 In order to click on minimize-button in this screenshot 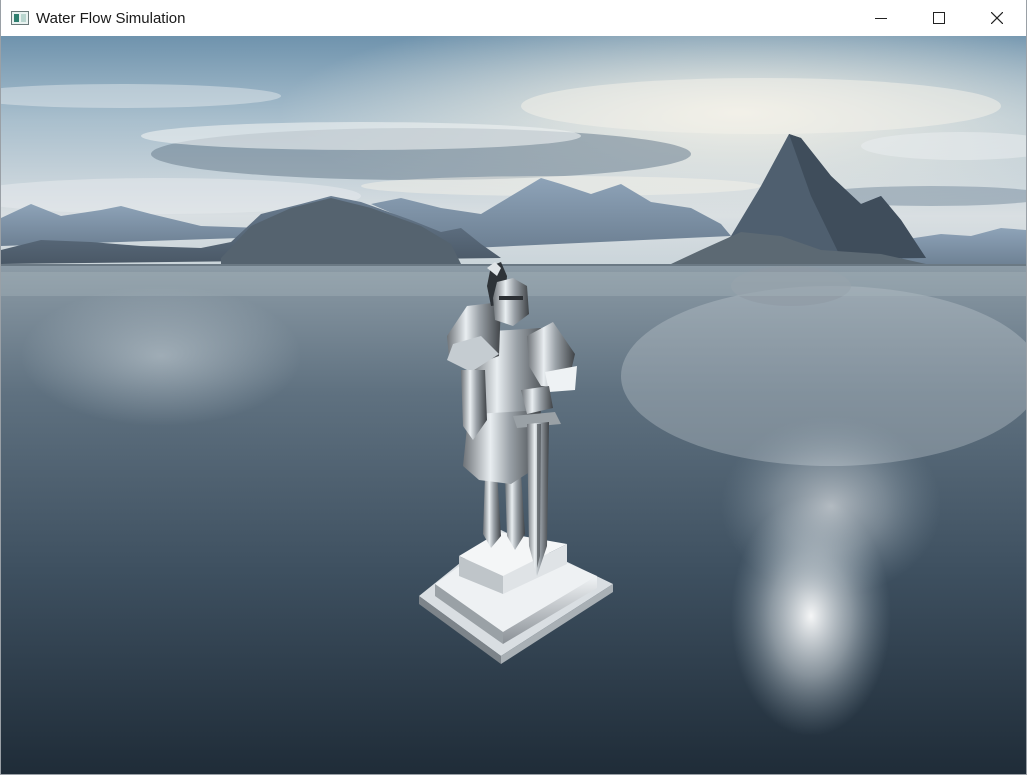, I will do `click(881, 18)`.